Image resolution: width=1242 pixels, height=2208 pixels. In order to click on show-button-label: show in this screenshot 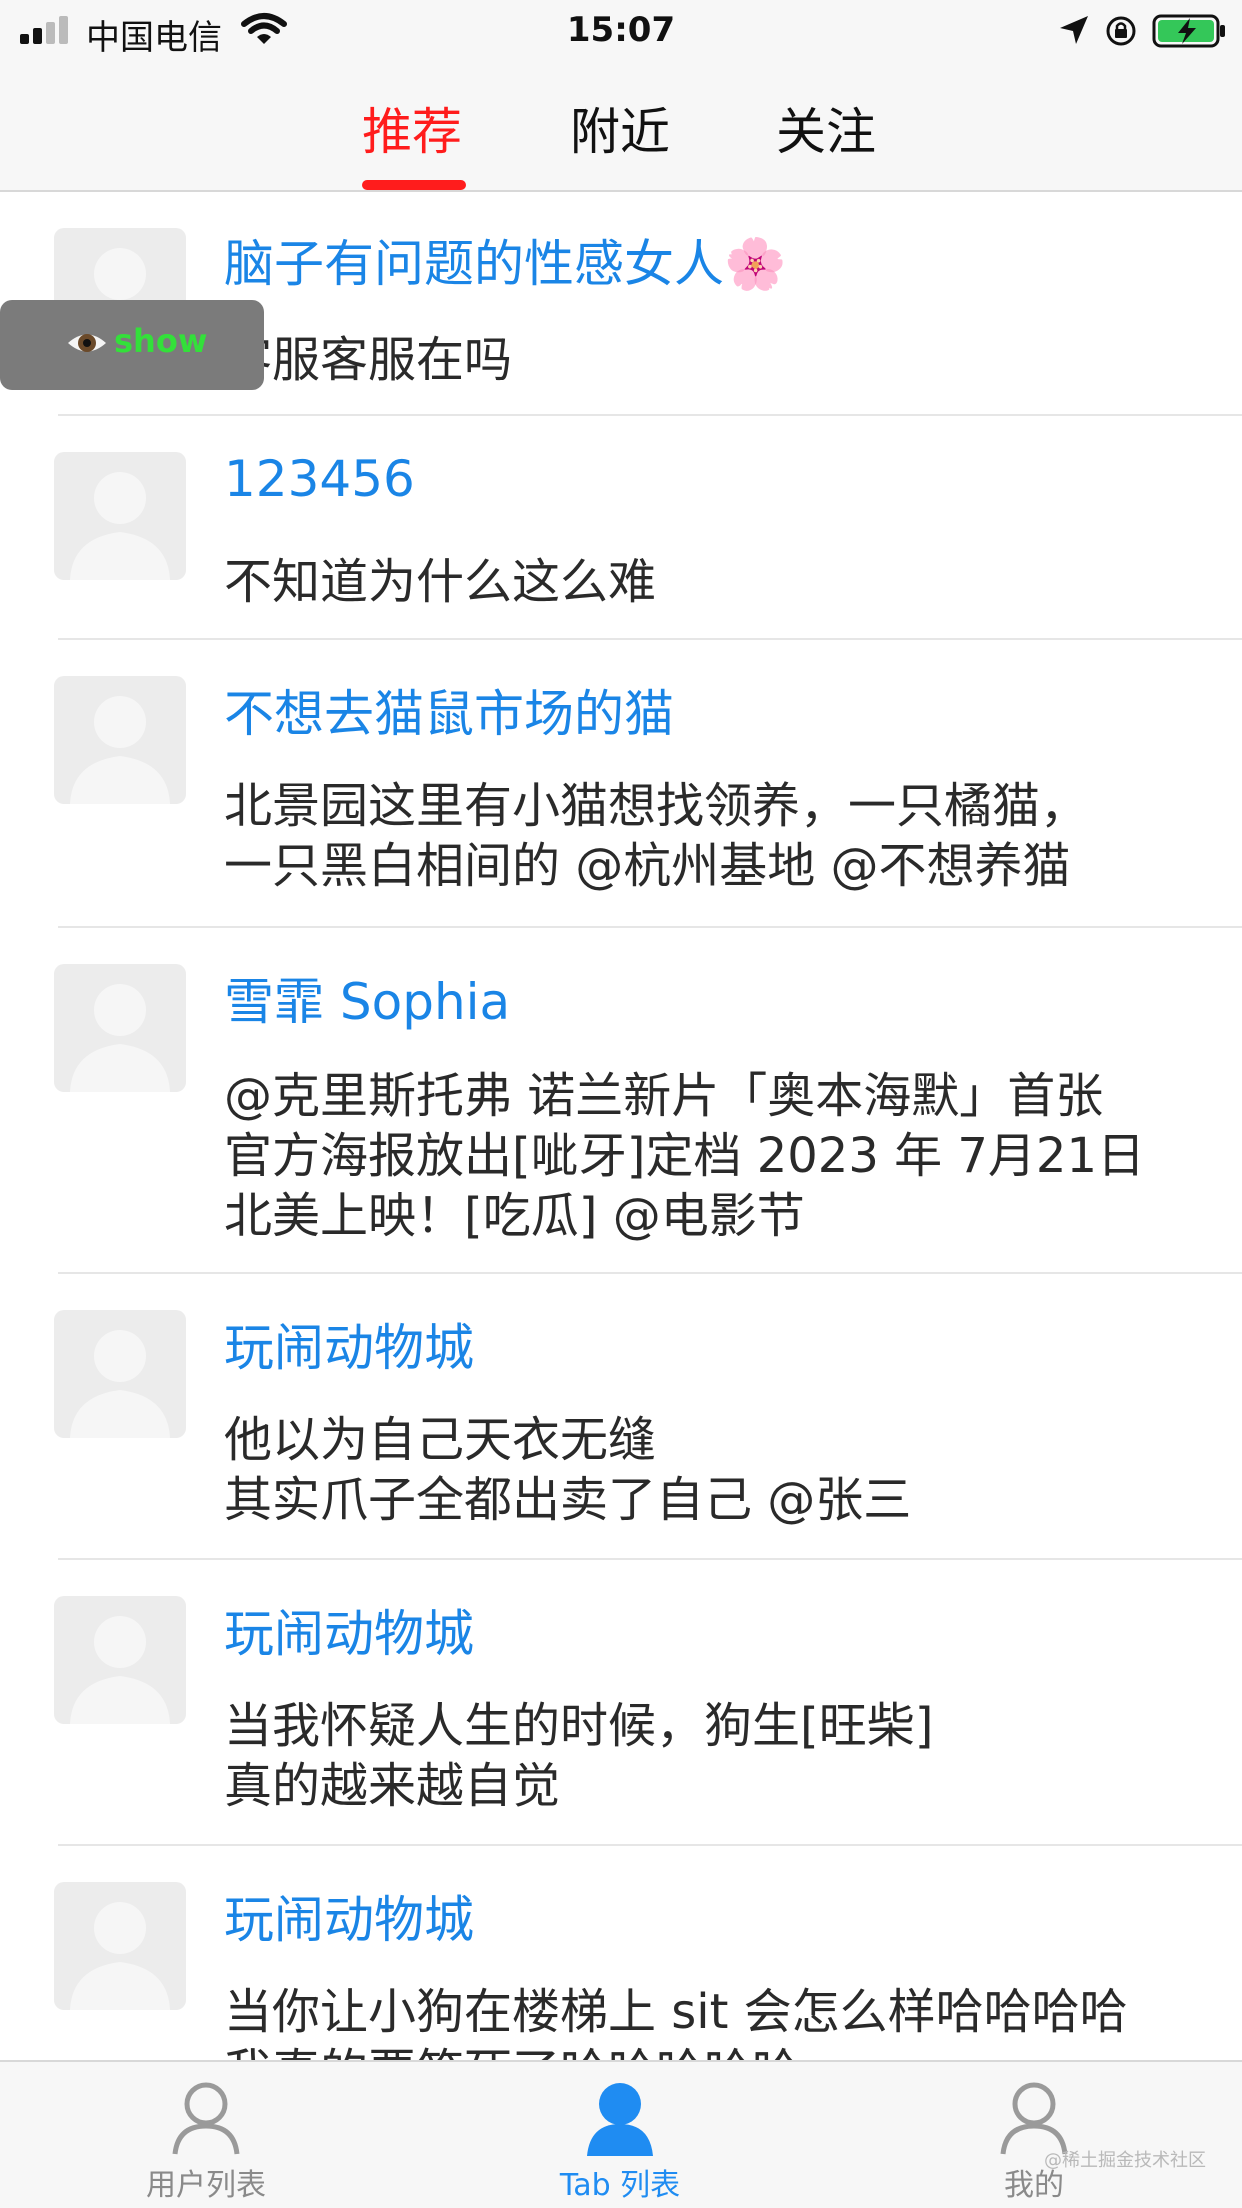, I will do `click(161, 341)`.